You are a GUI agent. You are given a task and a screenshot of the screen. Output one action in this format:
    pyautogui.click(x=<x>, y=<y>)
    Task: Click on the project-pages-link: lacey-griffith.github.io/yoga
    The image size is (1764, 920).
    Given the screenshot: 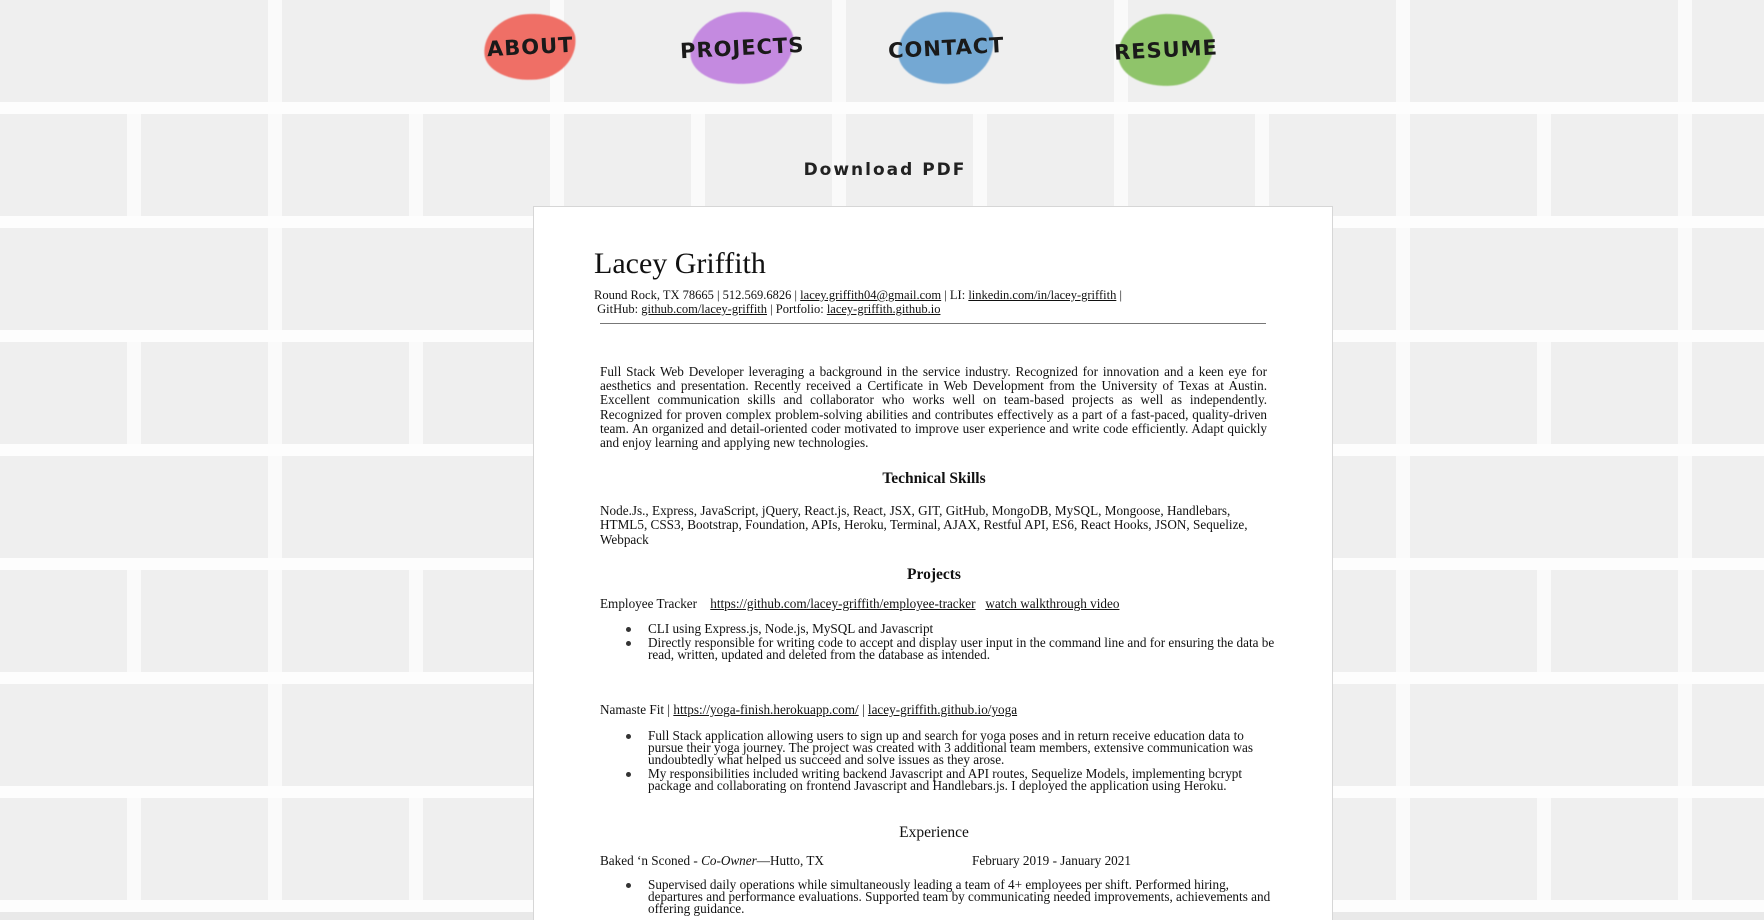 What is the action you would take?
    pyautogui.click(x=942, y=709)
    